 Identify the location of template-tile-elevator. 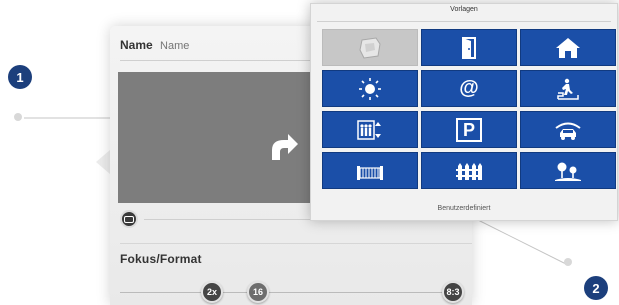
(370, 129).